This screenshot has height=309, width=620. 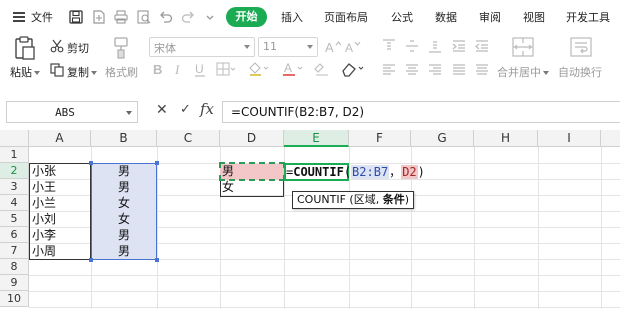 I want to click on column-header, so click(x=610, y=138).